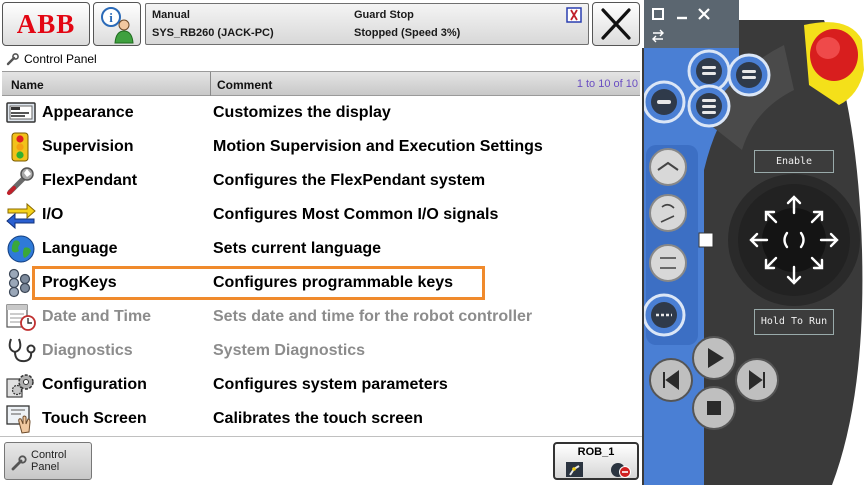 The image size is (864, 485). What do you see at coordinates (596, 452) in the screenshot?
I see `robot-label: ROB_1` at bounding box center [596, 452].